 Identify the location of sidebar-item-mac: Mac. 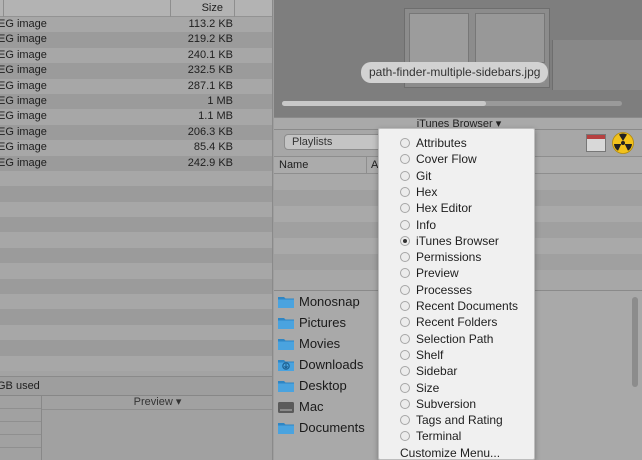
(327, 408).